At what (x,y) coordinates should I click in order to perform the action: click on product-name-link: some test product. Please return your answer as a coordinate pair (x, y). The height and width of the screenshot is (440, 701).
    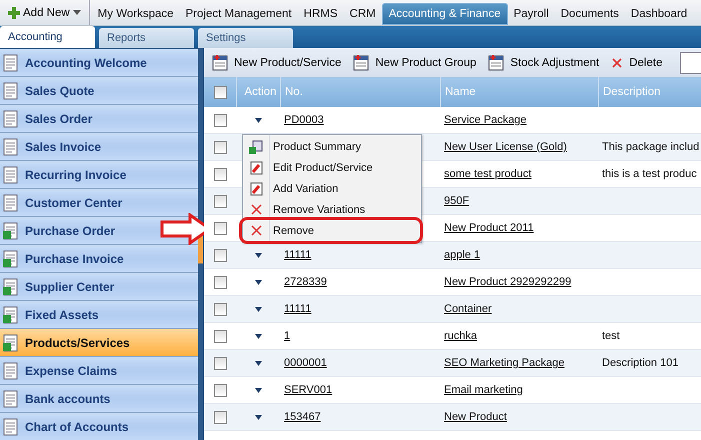
    Looking at the image, I should click on (488, 174).